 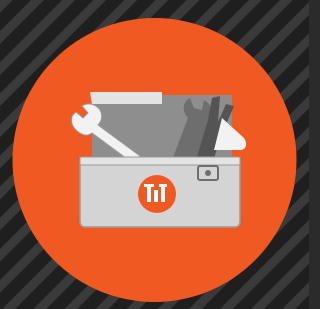 I want to click on toolbox-rim, so click(x=160, y=161).